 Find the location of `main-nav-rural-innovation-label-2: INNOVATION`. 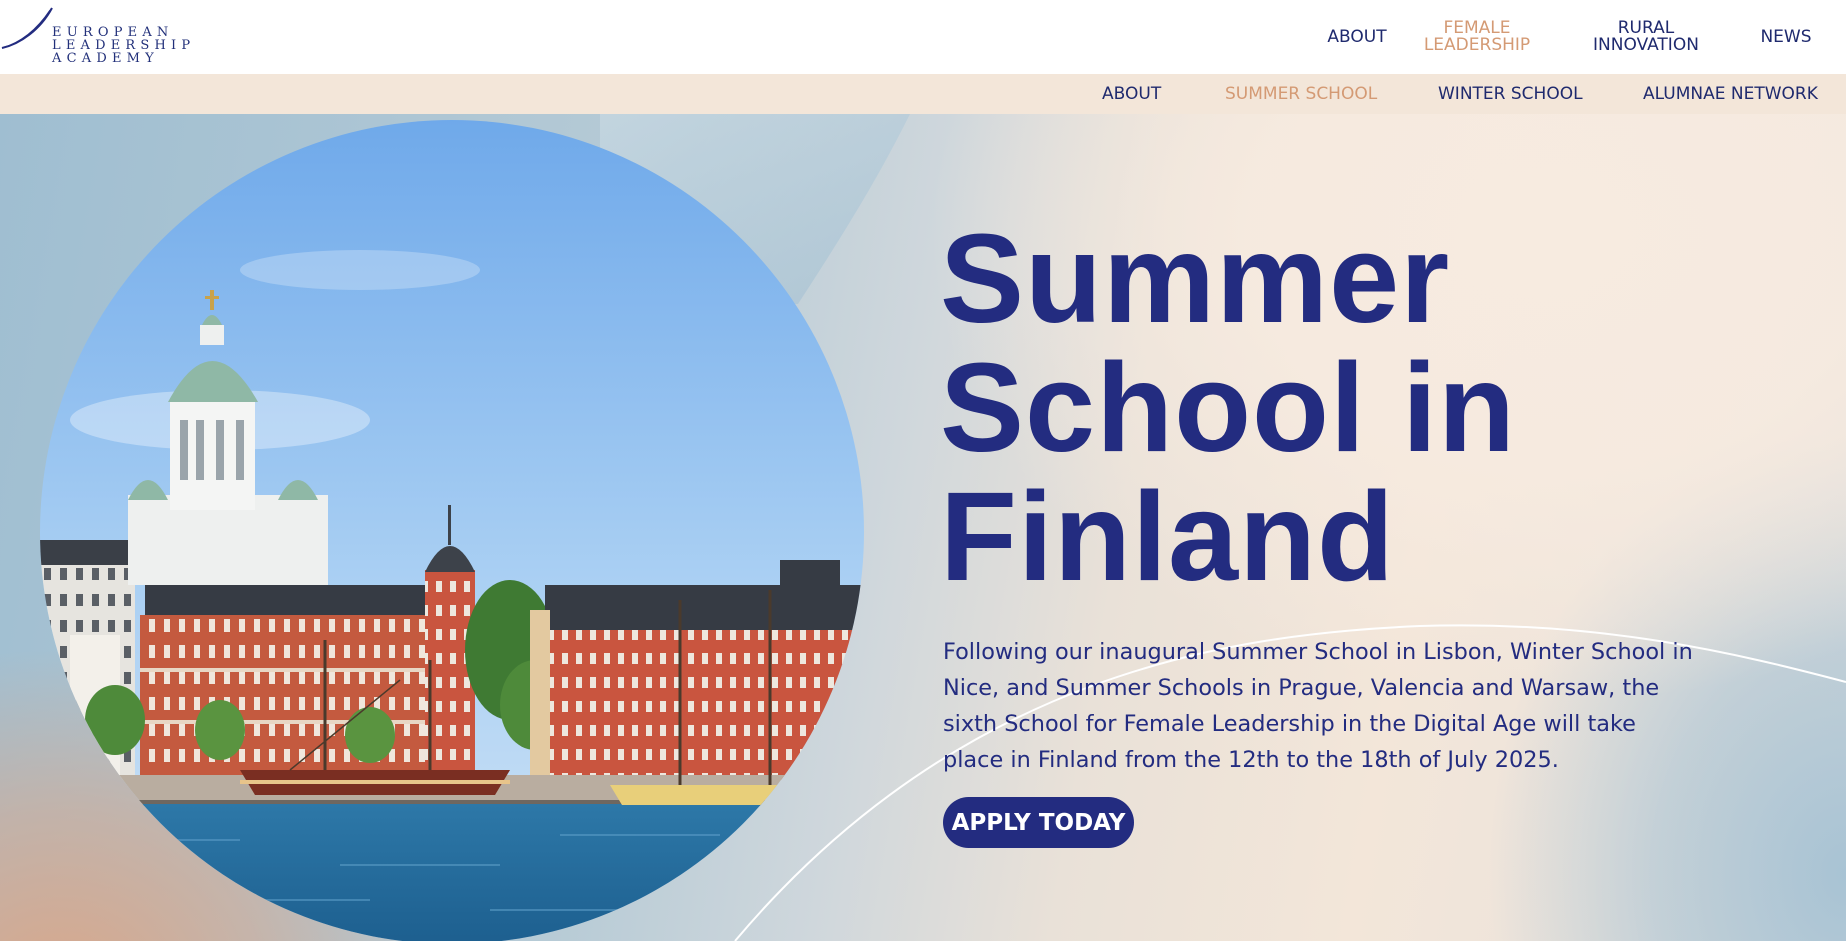

main-nav-rural-innovation-label-2: INNOVATION is located at coordinates (1646, 45).